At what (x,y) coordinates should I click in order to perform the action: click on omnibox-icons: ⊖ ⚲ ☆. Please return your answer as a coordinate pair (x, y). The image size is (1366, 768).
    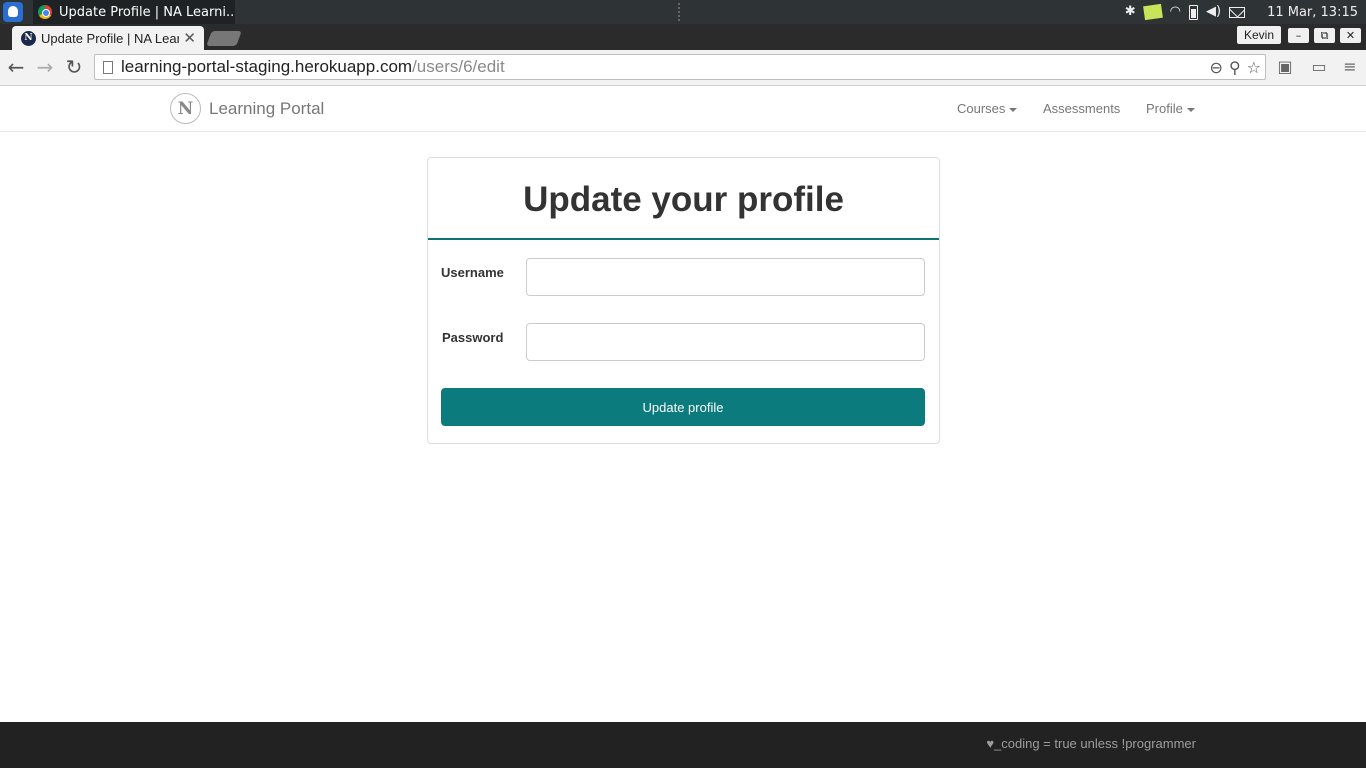
    Looking at the image, I should click on (1235, 67).